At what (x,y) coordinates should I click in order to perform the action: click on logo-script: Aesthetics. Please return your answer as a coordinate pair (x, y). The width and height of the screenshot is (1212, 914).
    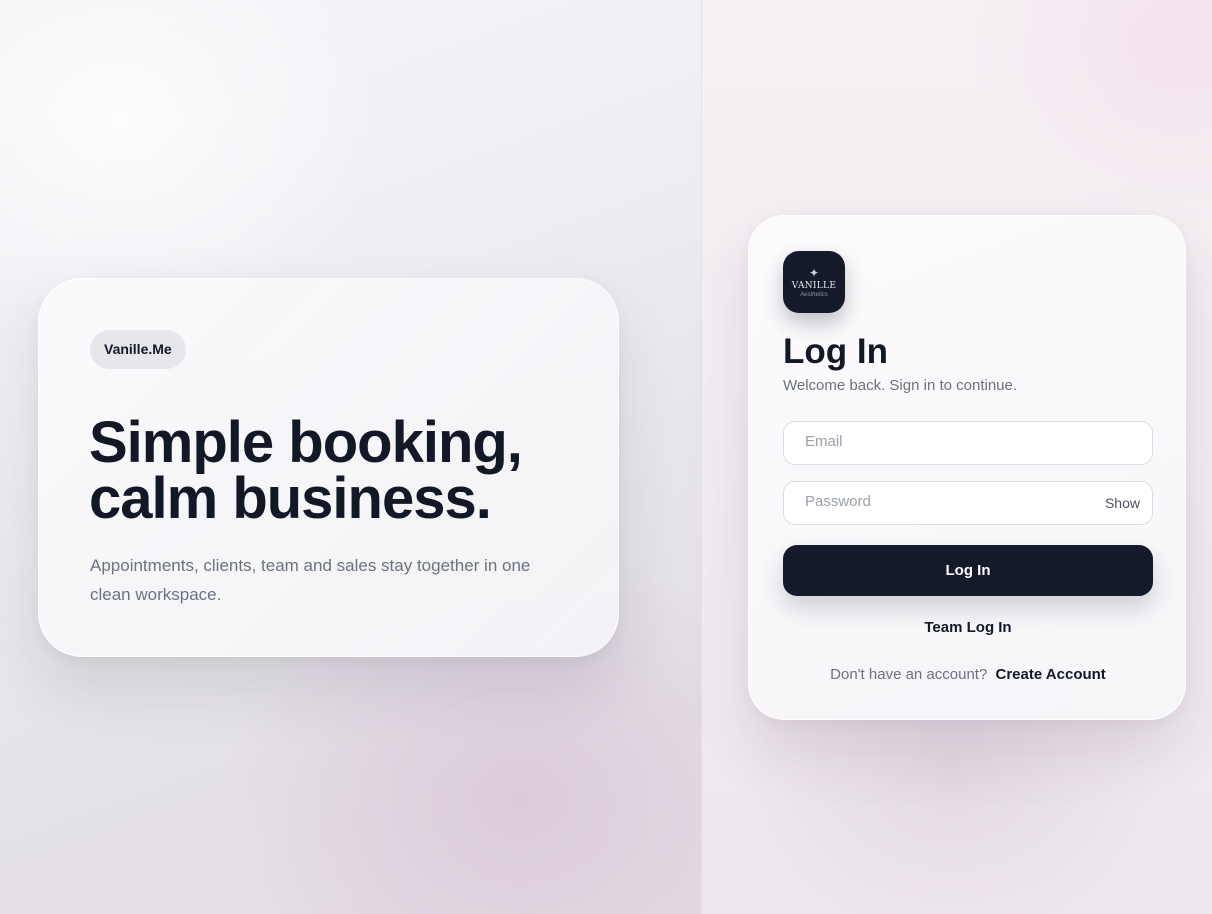
    Looking at the image, I should click on (814, 295).